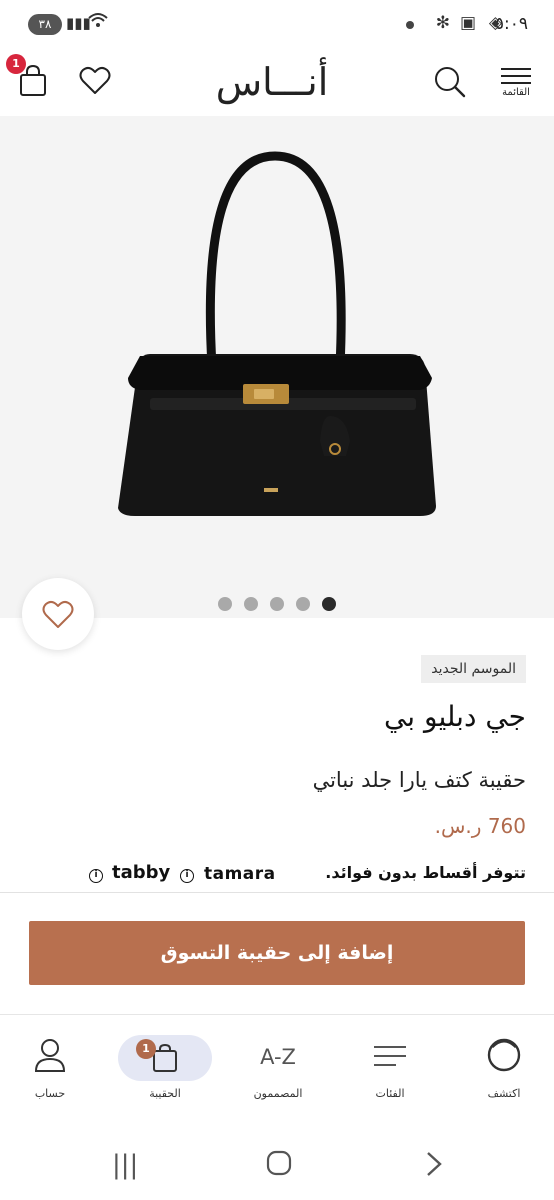 This screenshot has width=554, height=1200. Describe the element at coordinates (16, 64) in the screenshot. I see `cart-count-badge: 1` at that location.